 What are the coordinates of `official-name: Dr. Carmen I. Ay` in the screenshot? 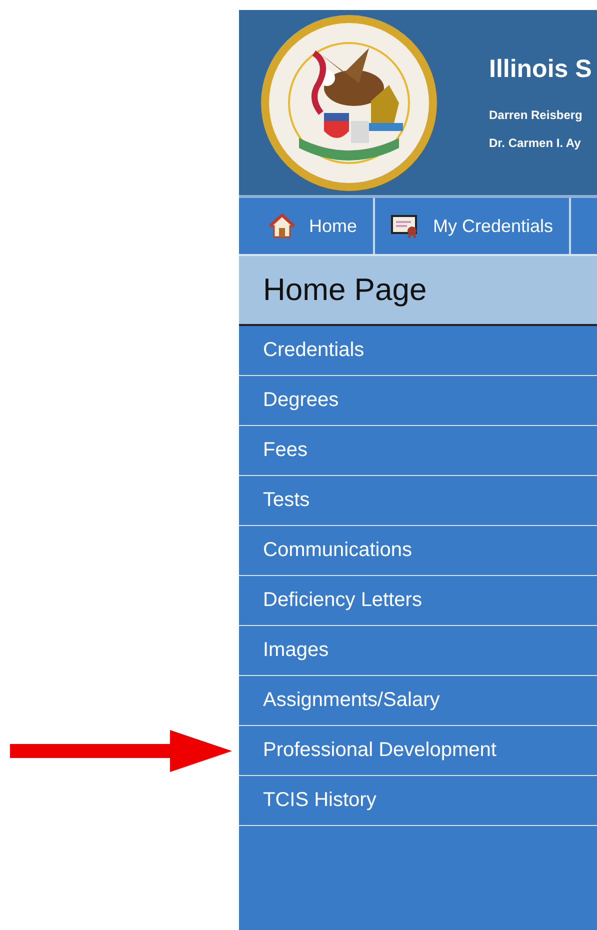 It's located at (535, 143).